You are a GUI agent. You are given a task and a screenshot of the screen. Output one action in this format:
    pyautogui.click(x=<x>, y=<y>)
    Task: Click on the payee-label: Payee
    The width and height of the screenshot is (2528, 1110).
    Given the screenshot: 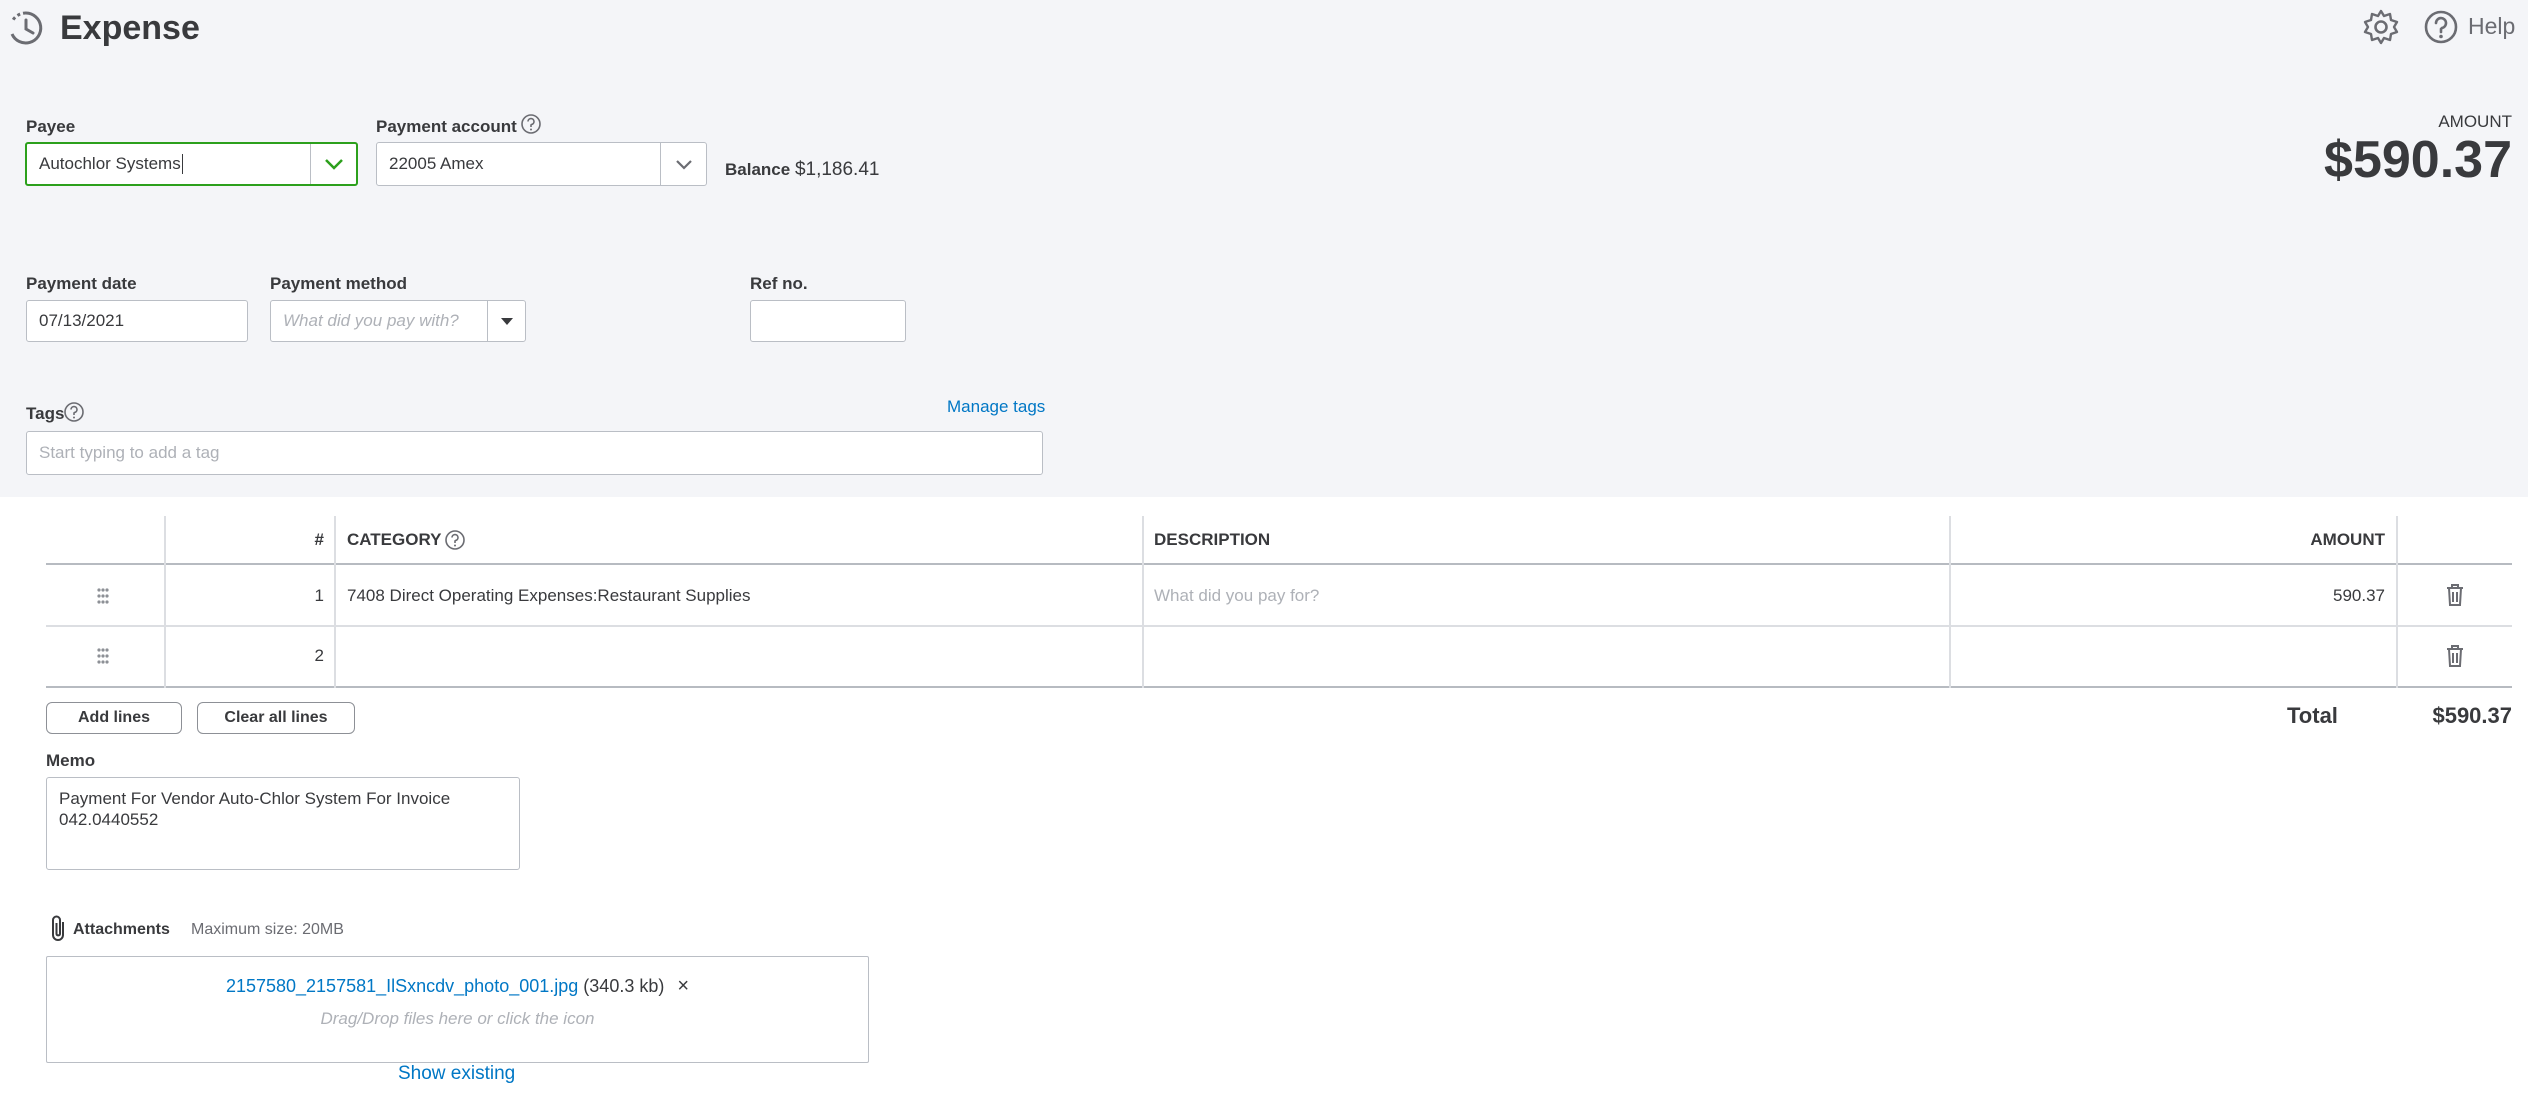 What is the action you would take?
    pyautogui.click(x=51, y=126)
    